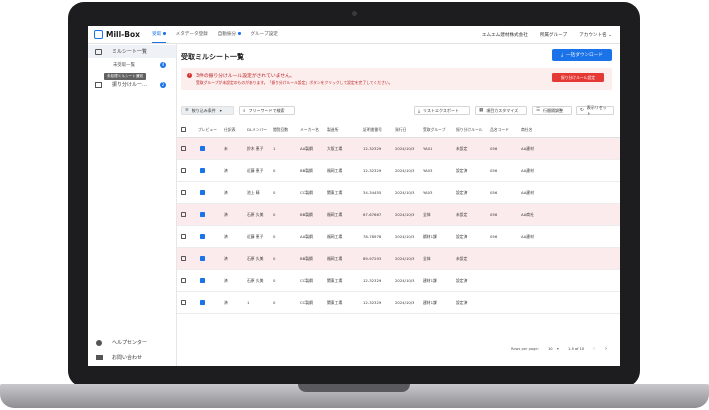 The width and height of the screenshot is (709, 410). What do you see at coordinates (189, 75) in the screenshot?
I see `error-icon: !` at bounding box center [189, 75].